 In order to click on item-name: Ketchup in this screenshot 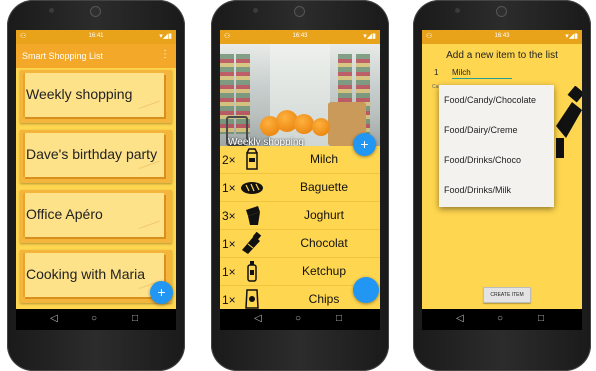, I will do `click(324, 271)`.